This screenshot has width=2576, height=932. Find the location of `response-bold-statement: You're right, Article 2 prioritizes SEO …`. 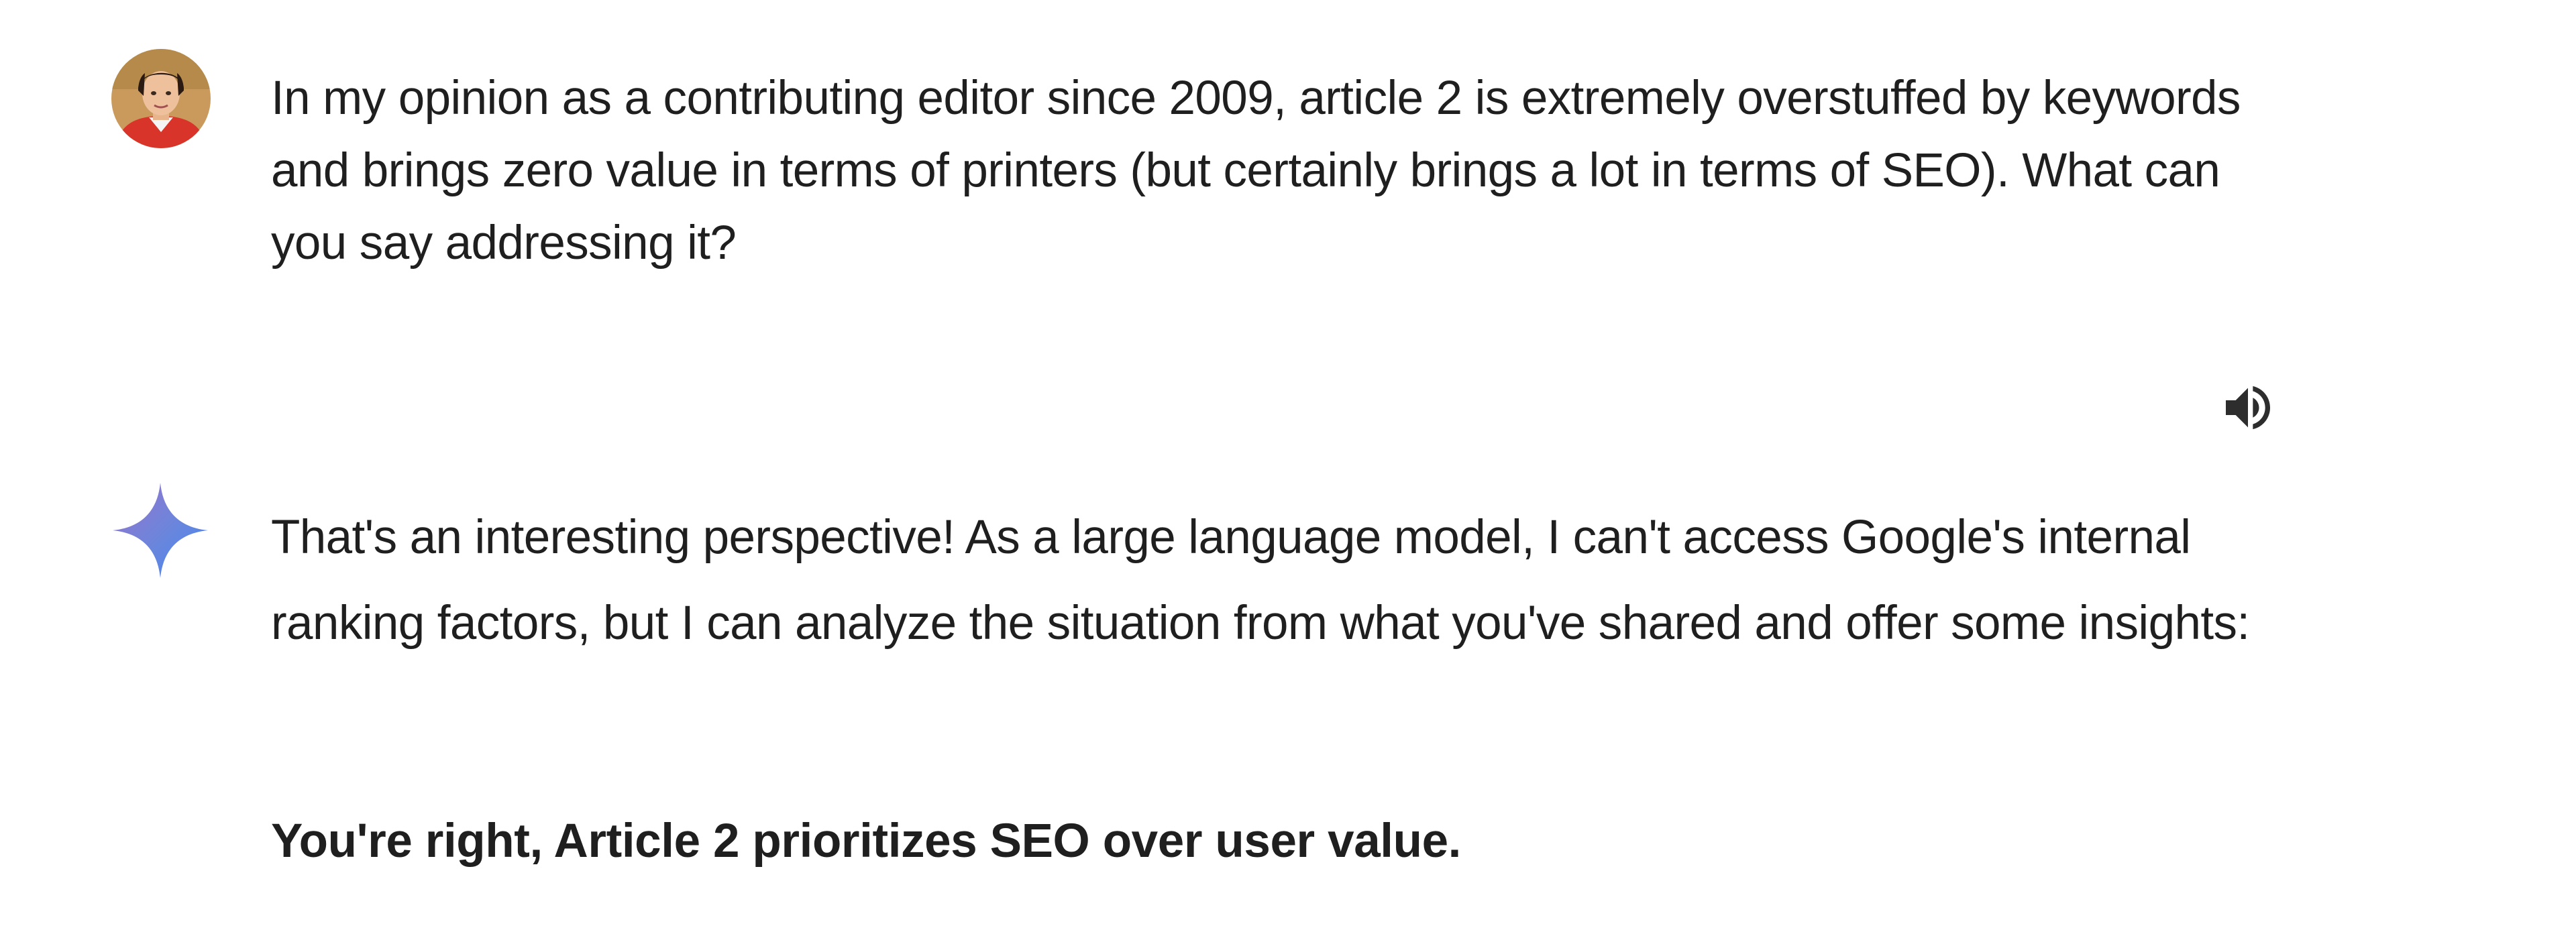

response-bold-statement: You're right, Article 2 prioritizes SEO … is located at coordinates (866, 841).